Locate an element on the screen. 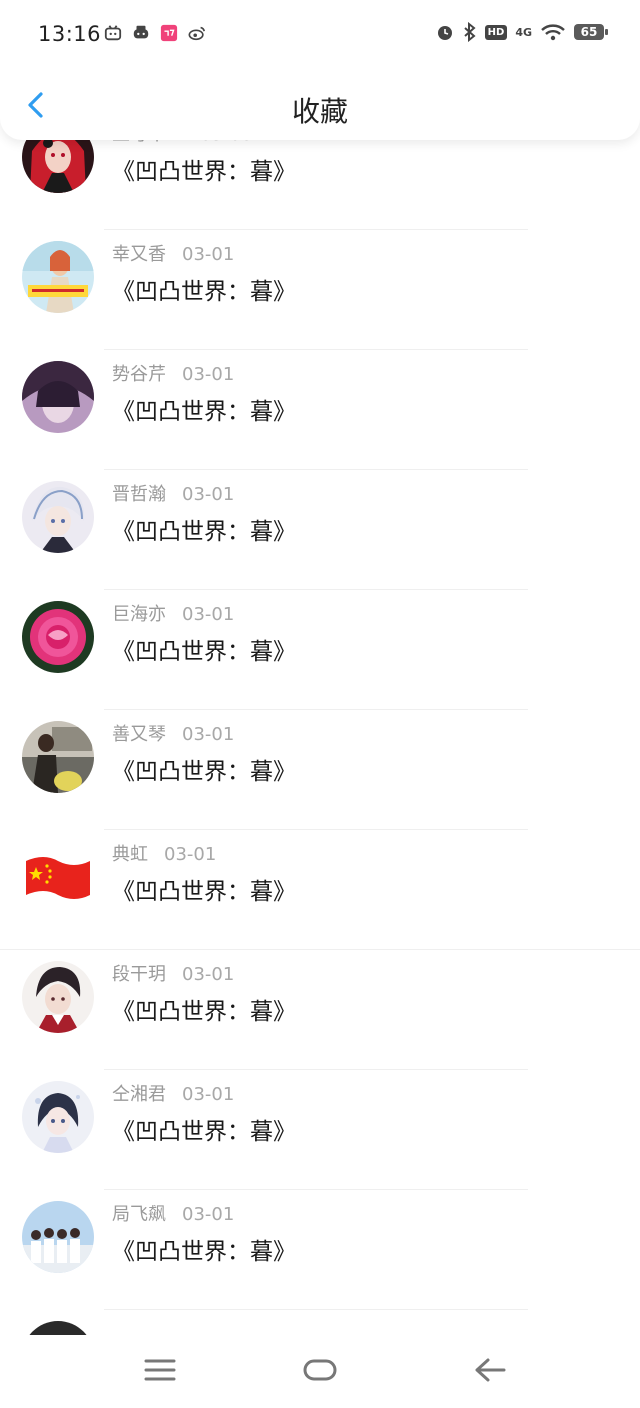 The image size is (640, 1408). user-name: 典虹 is located at coordinates (130, 854).